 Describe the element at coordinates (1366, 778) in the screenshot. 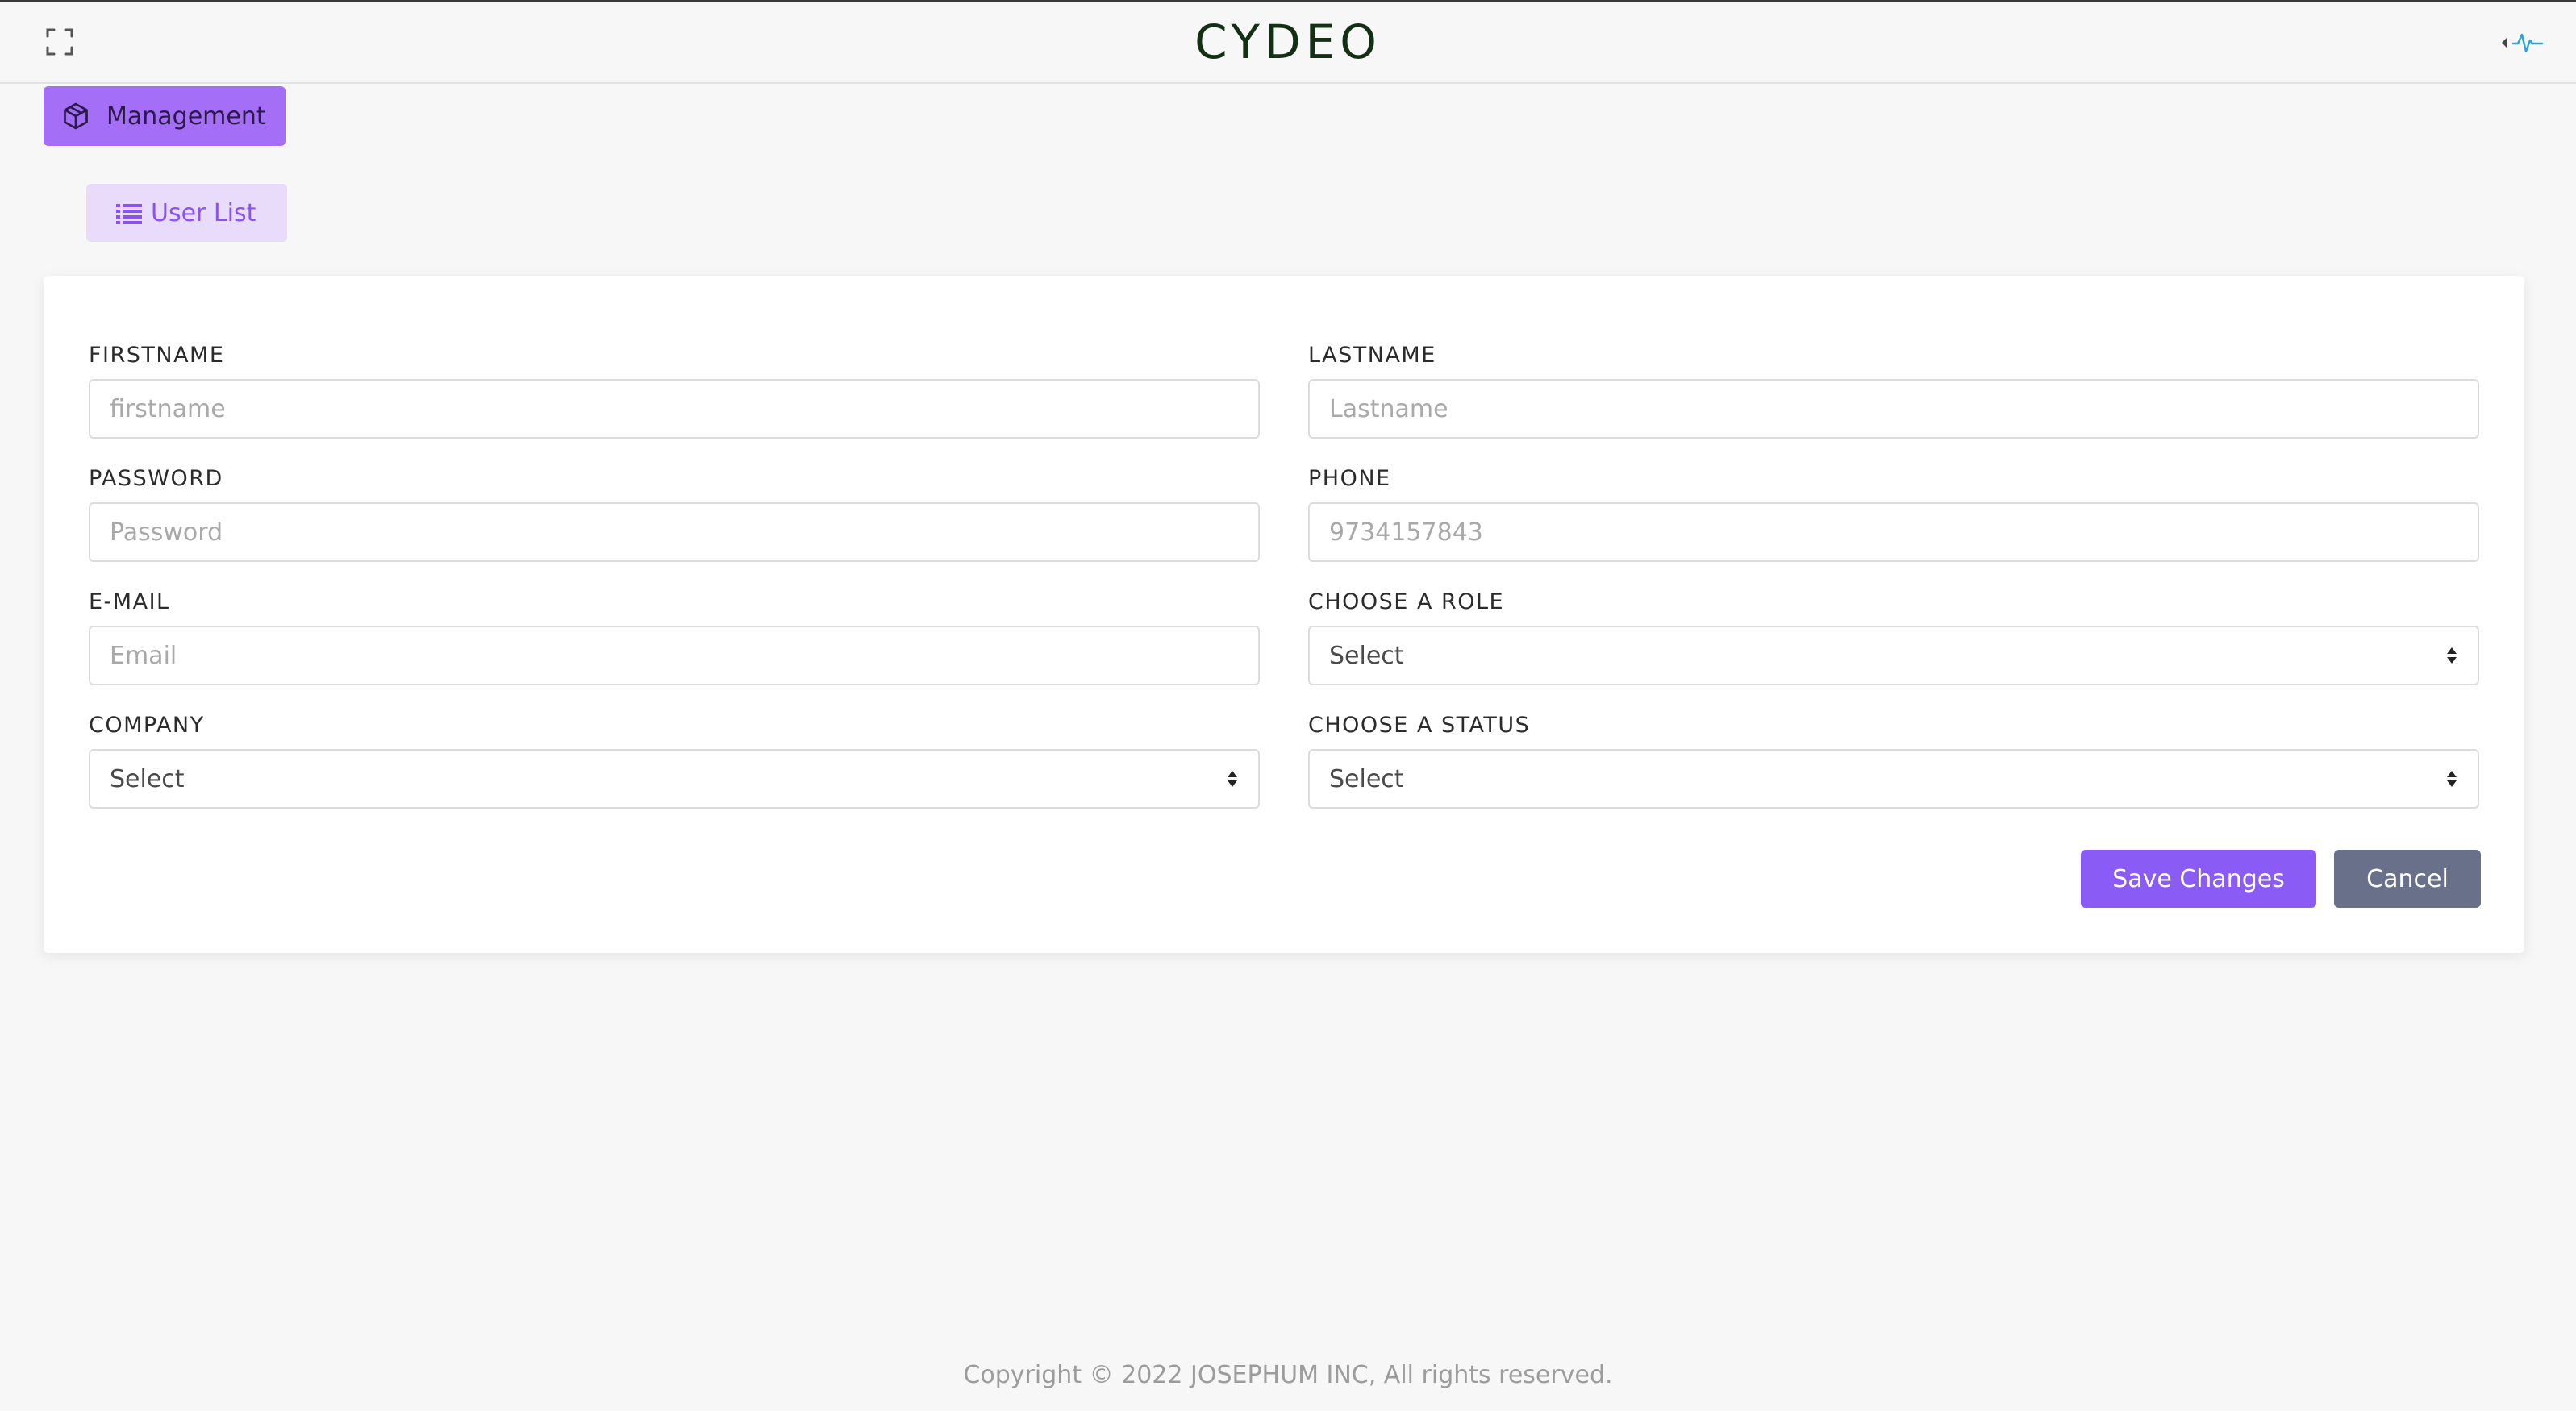

I see `status-selected-value: Select` at that location.